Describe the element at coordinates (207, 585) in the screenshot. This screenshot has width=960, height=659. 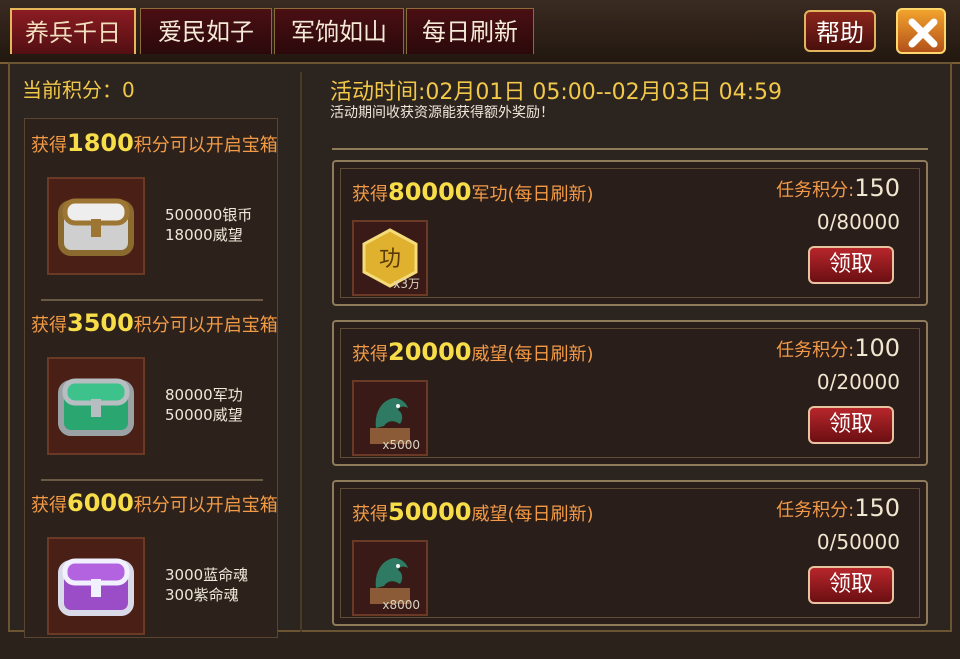
I see `chest-rewards: 3000蓝命魂 300紫命魂` at that location.